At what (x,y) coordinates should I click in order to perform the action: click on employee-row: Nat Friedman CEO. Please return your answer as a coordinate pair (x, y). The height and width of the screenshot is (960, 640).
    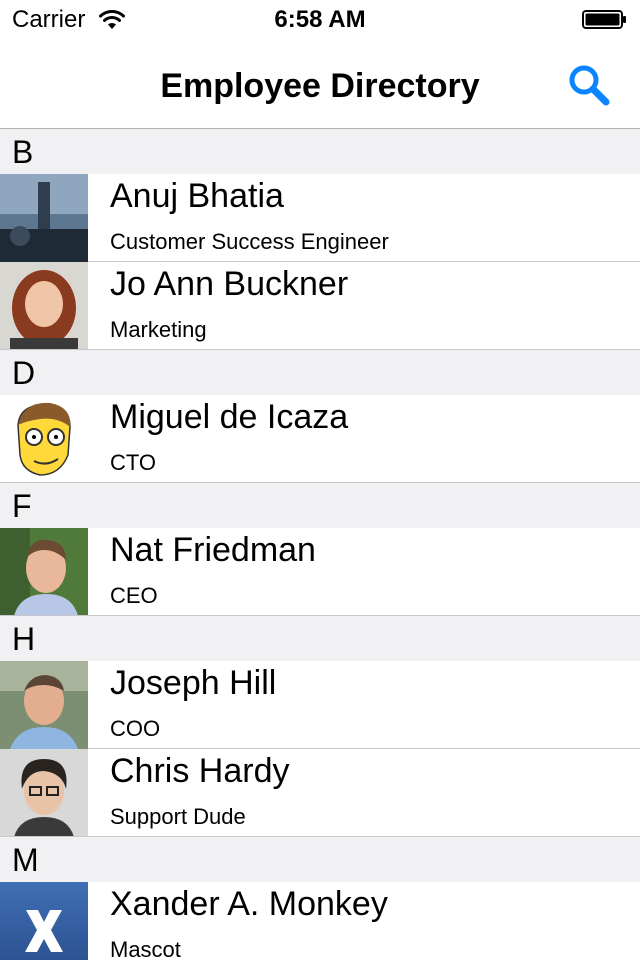
    Looking at the image, I should click on (320, 572).